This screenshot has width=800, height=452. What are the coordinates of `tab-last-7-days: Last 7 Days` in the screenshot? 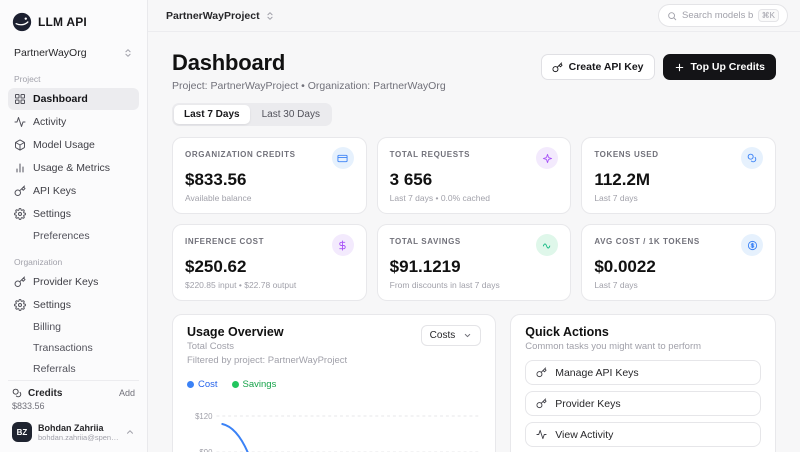 It's located at (212, 114).